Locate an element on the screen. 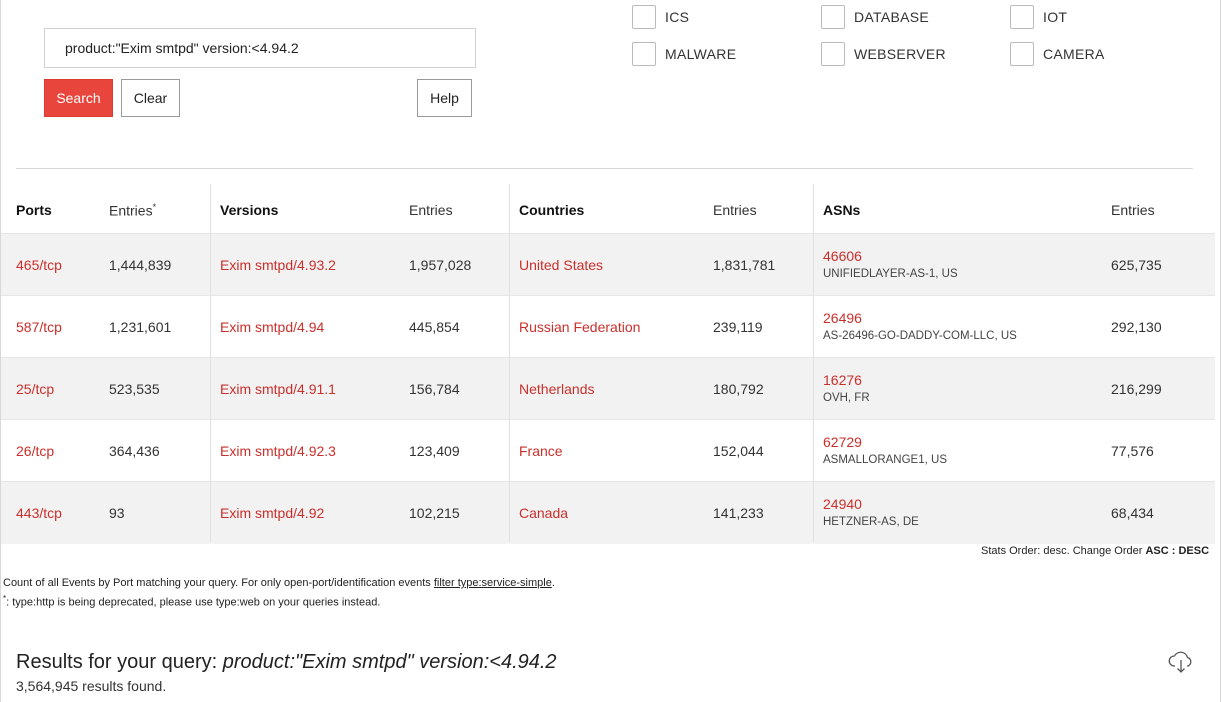 This screenshot has width=1223, height=702. port-link: 25/tcp is located at coordinates (35, 389).